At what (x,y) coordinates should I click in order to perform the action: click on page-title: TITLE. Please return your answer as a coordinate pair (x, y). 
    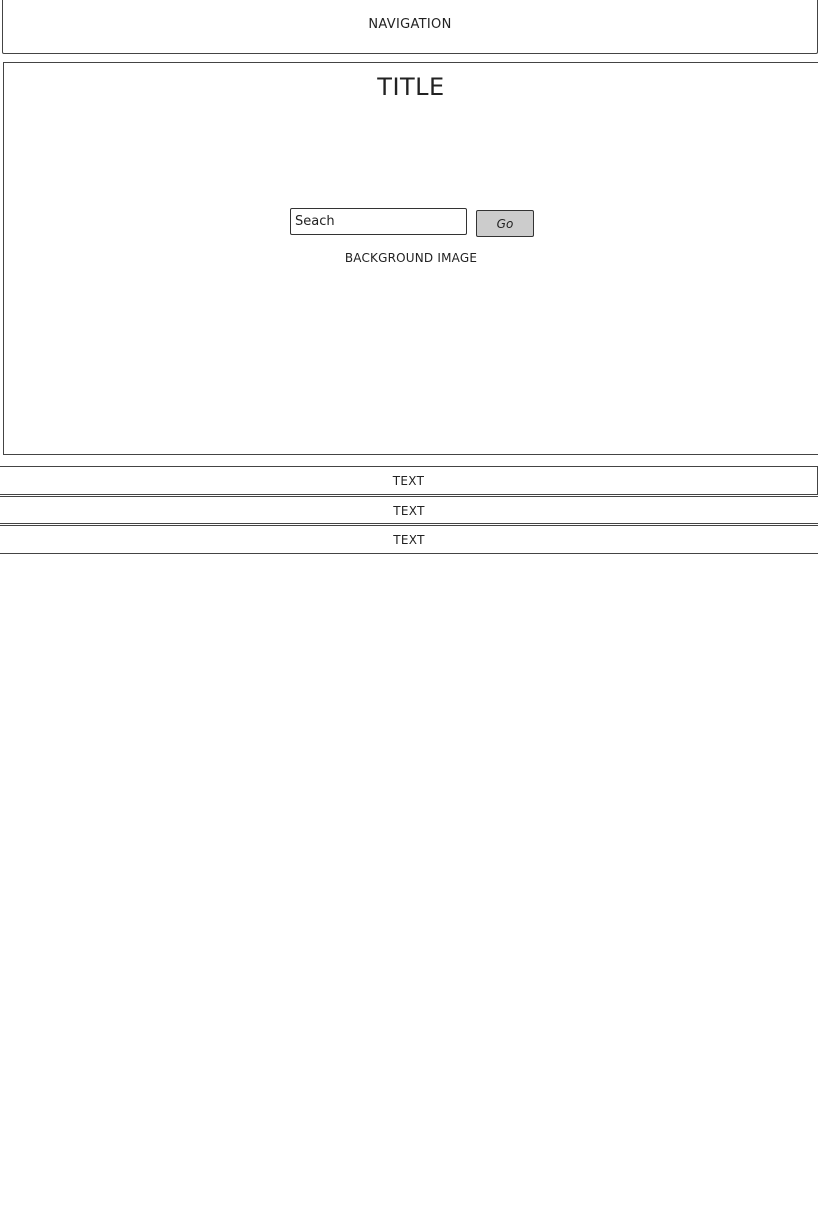
    Looking at the image, I should click on (411, 87).